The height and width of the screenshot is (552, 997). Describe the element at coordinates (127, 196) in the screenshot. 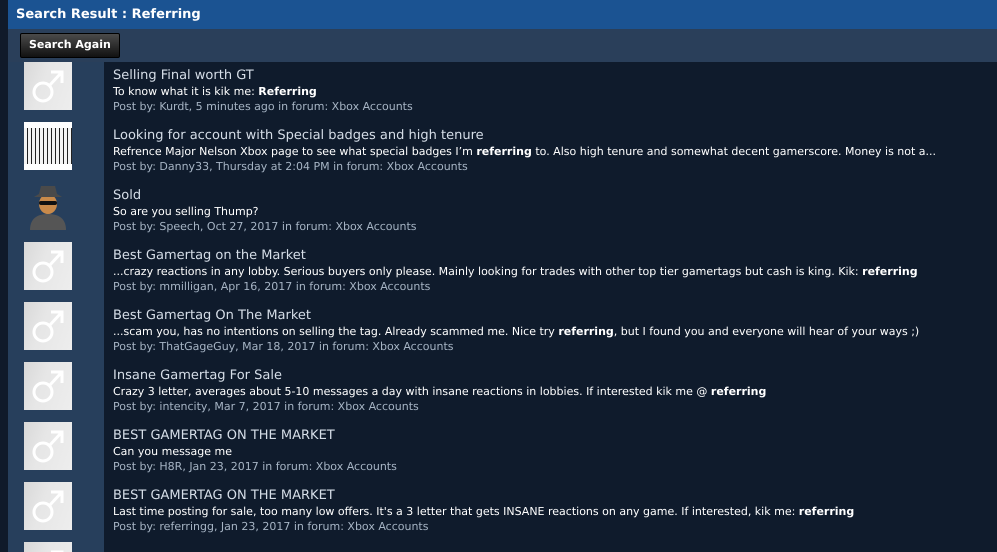

I see `result-title-link: Sold` at that location.